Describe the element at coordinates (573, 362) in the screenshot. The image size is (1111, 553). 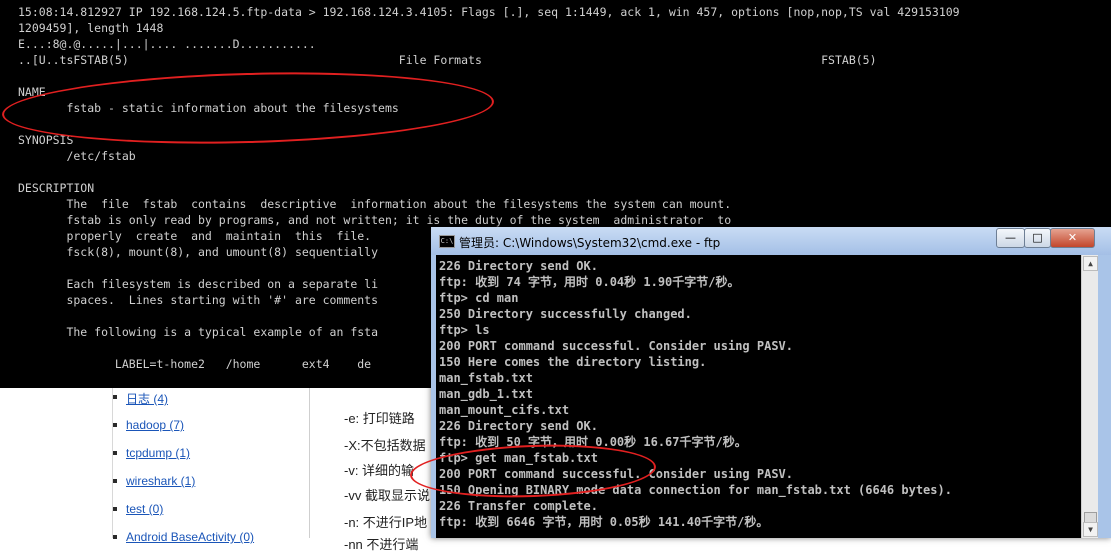
I see `console-line: 150 Here comes the directory listing.` at that location.